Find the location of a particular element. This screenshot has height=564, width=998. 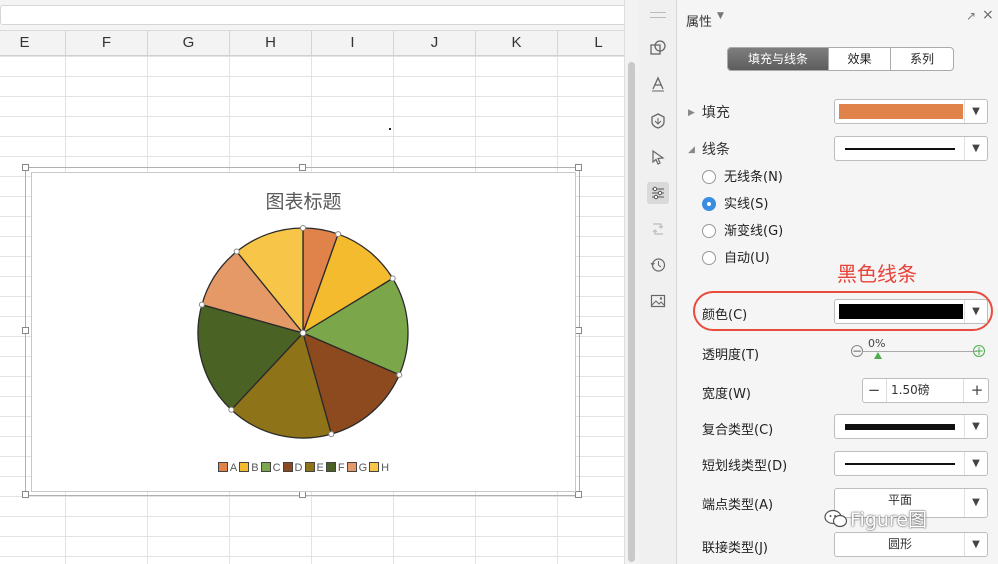

radio-auto-line: 自动(U) is located at coordinates (736, 259).